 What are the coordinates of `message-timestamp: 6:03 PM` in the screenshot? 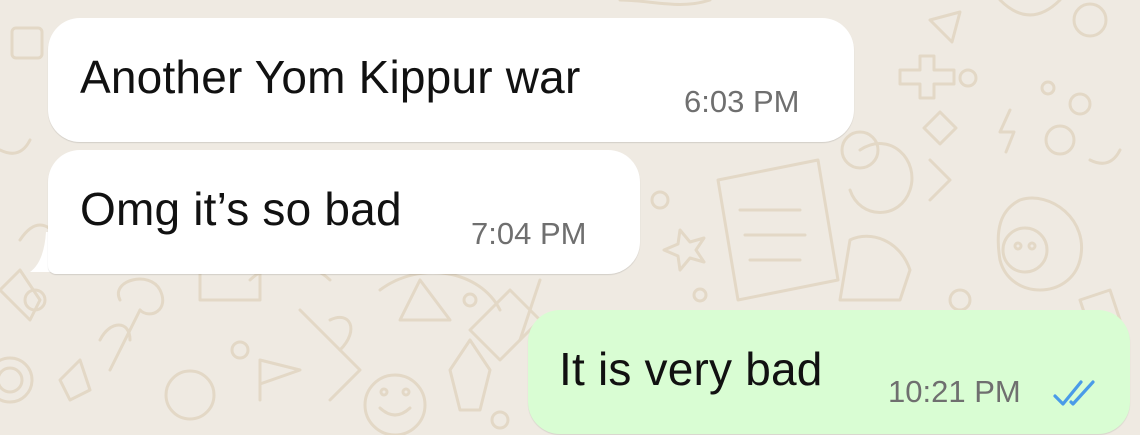 It's located at (742, 101).